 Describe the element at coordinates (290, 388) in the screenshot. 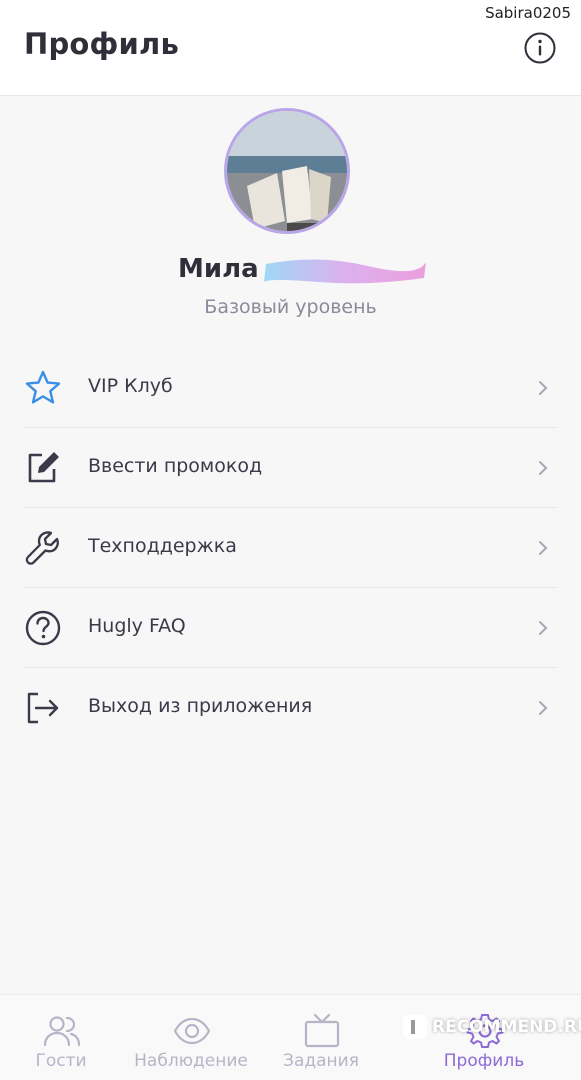

I see `menu-item-vip-club: VIP Клуб` at that location.